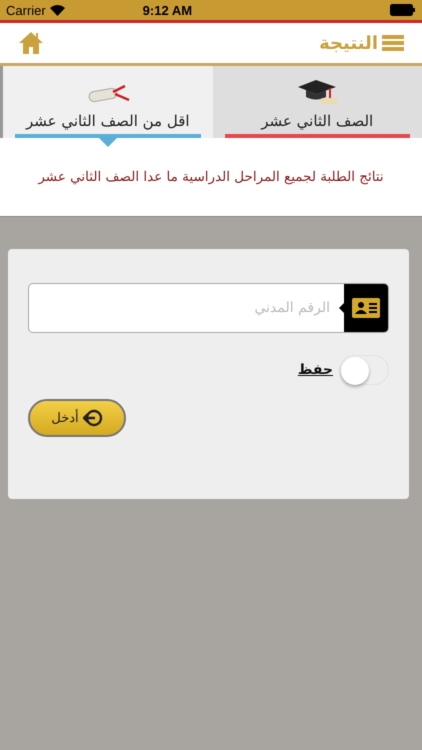  Describe the element at coordinates (403, 10) in the screenshot. I see `battery-icon` at that location.